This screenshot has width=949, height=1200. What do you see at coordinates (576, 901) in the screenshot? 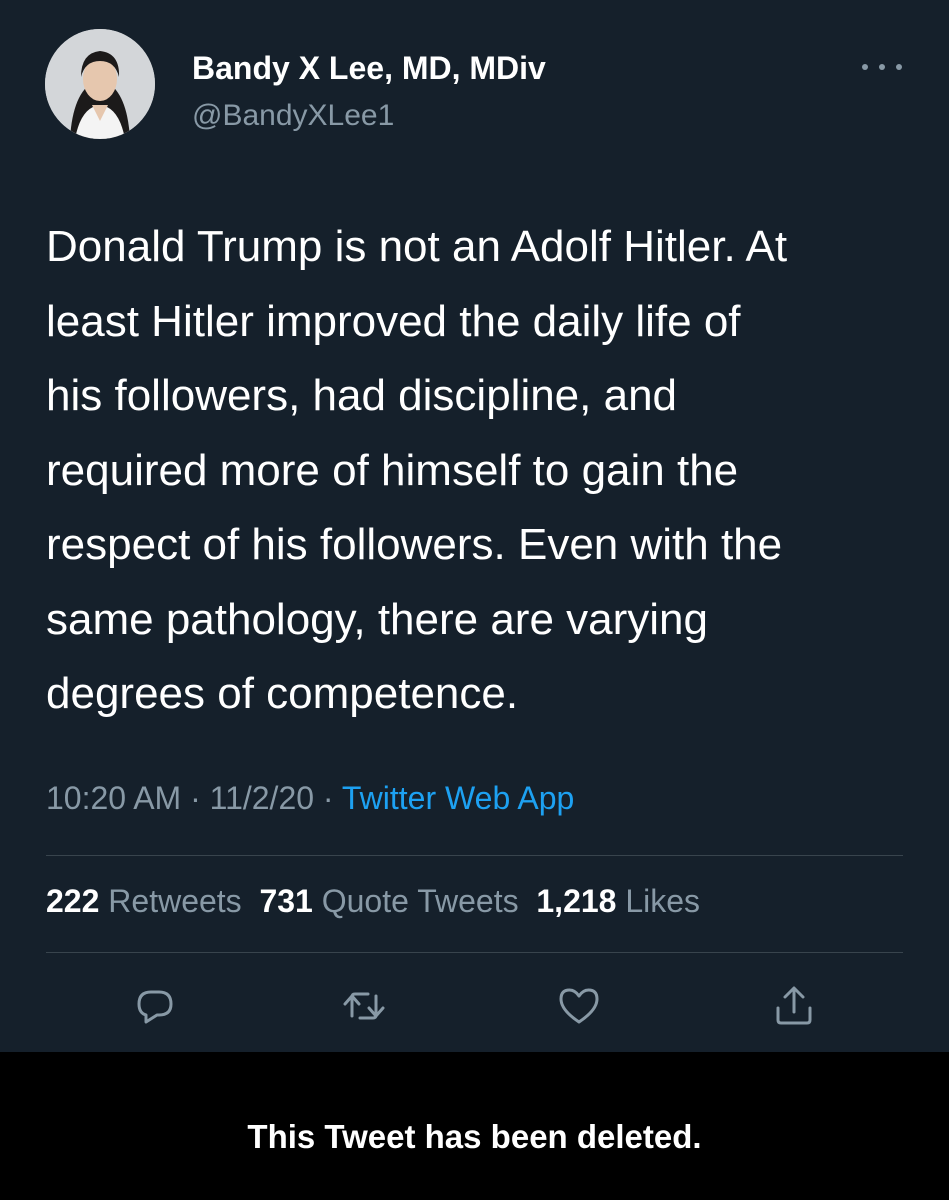
I see `likes-count: 1,218` at bounding box center [576, 901].